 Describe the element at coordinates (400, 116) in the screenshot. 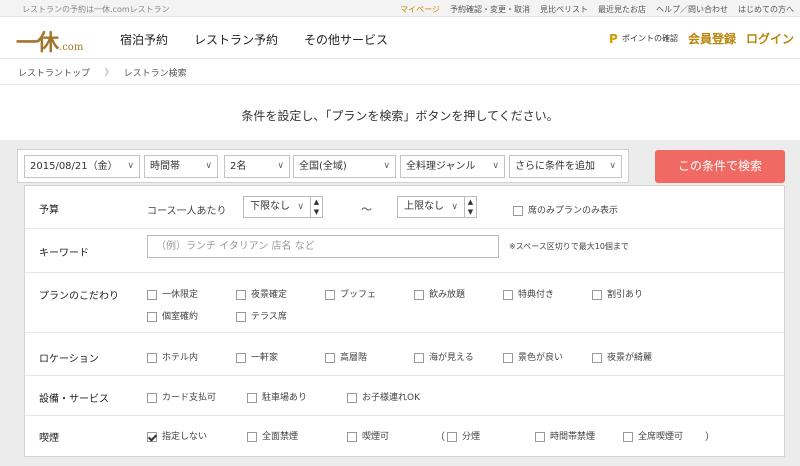

I see `search-instruction: 条件を設定し、「プランを検索」ボタンを押してください。` at that location.